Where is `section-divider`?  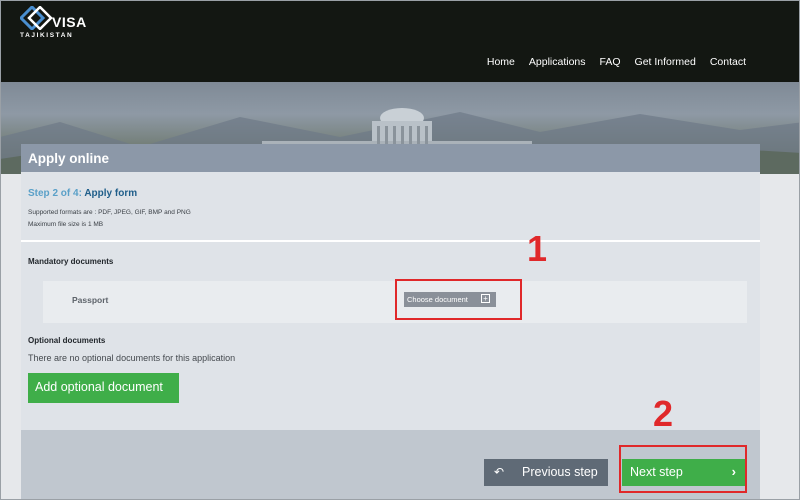 section-divider is located at coordinates (390, 241).